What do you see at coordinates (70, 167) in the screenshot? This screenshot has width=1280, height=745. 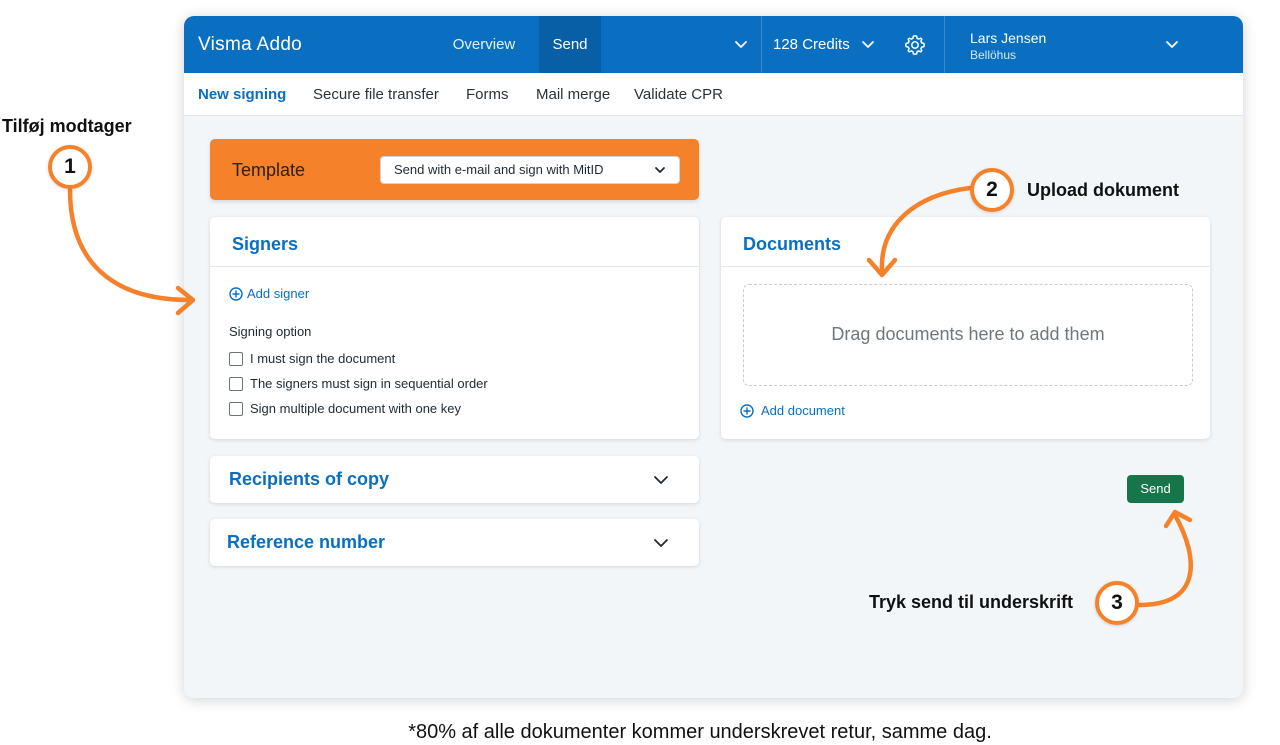 I see `annotation-step1-badge: 1` at bounding box center [70, 167].